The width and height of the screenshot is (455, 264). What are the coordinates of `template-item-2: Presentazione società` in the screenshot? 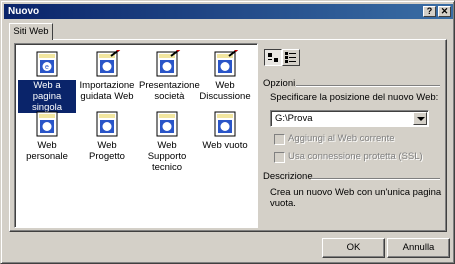 It's located at (169, 76).